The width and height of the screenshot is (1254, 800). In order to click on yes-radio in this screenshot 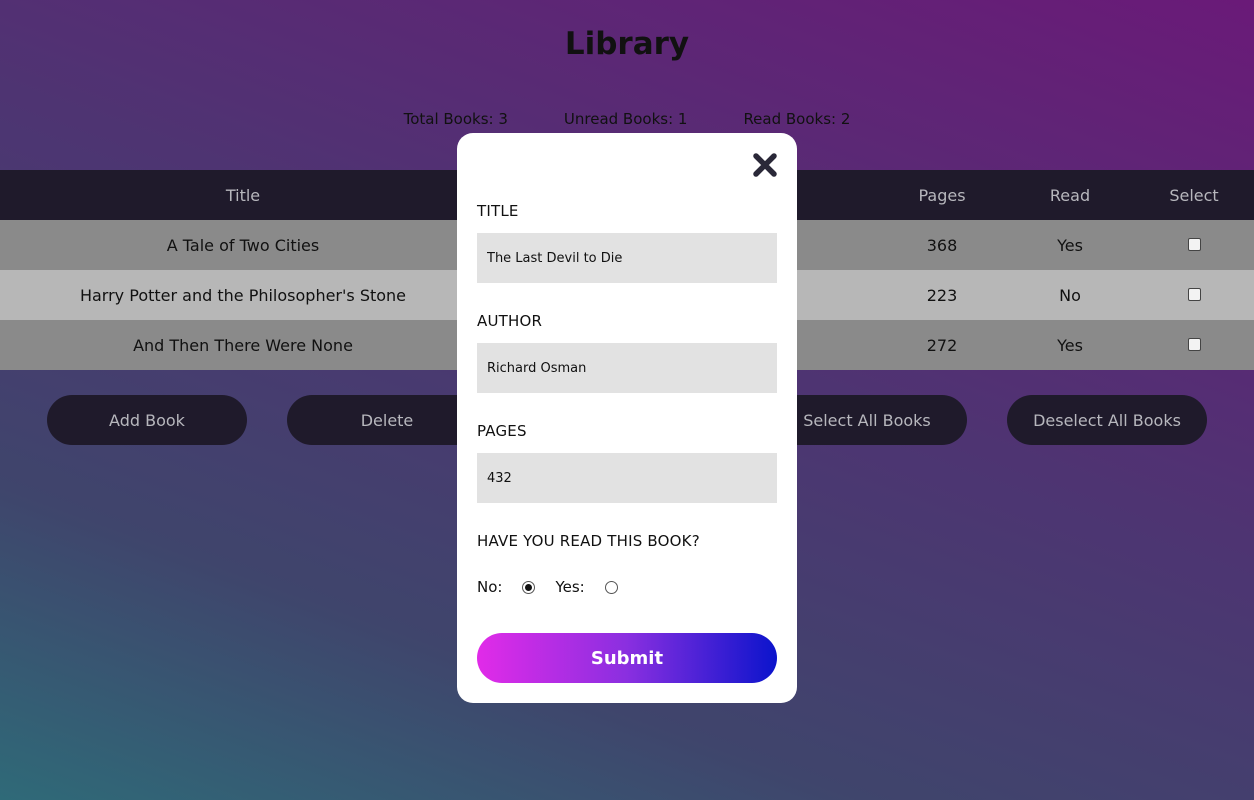, I will do `click(611, 587)`.